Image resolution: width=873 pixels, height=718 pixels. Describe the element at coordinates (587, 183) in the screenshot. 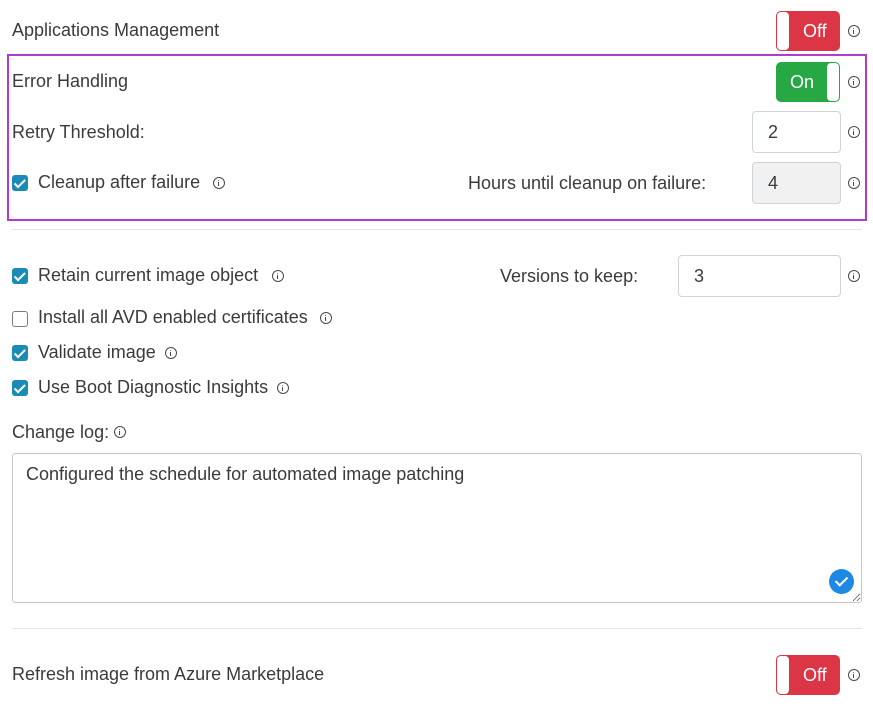

I see `hours-until-cleanup-label: Hours until cleanup on failure:` at that location.